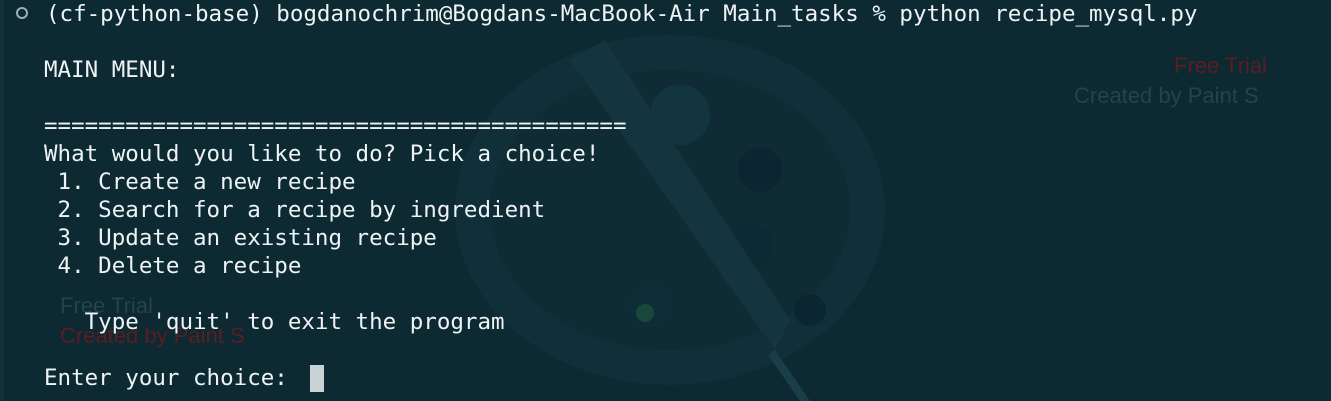  I want to click on text-cursor, so click(317, 378).